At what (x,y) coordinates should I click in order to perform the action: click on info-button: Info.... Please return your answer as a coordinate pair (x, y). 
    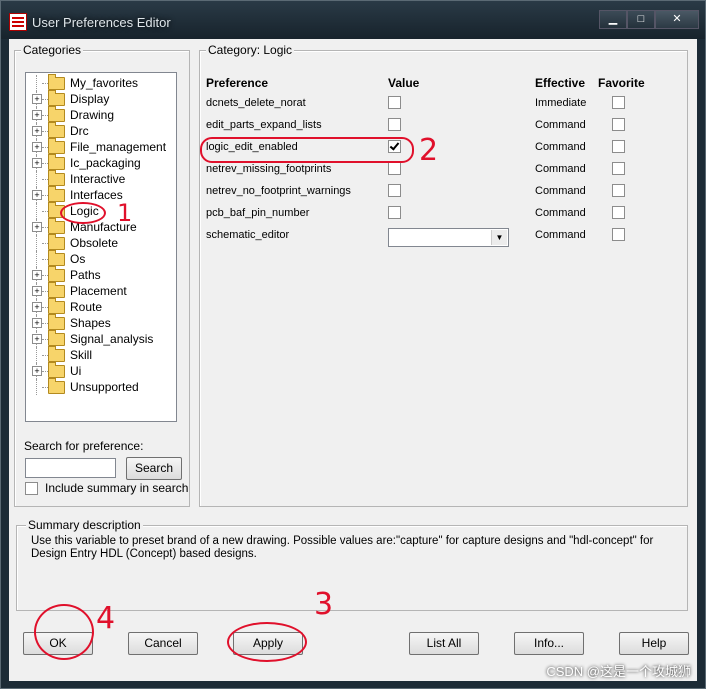
    Looking at the image, I should click on (549, 643).